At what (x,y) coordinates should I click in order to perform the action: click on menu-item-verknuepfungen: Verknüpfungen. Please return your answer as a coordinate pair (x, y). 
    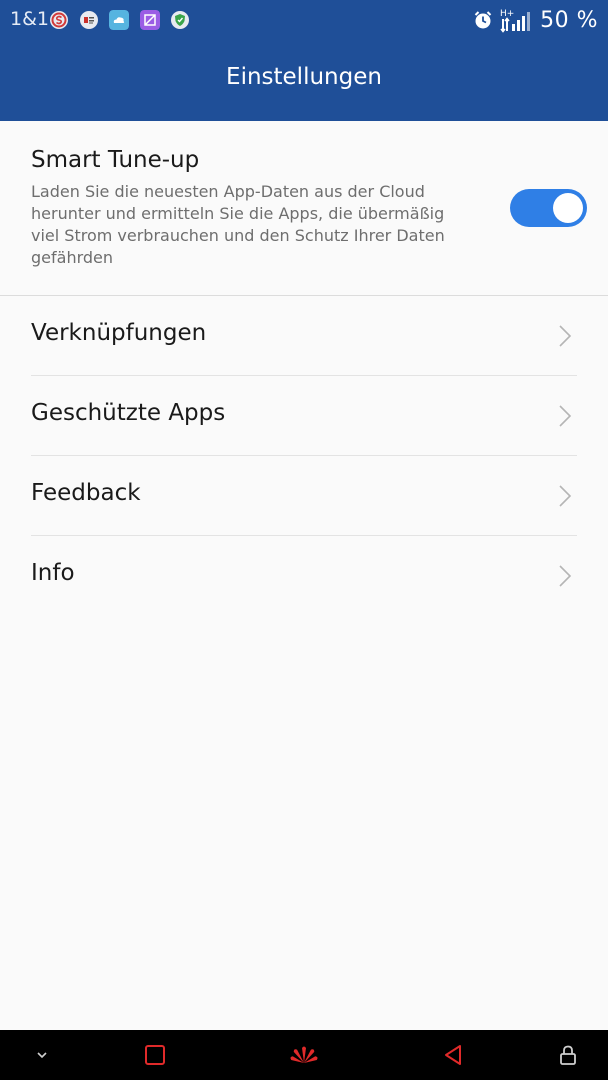
    Looking at the image, I should click on (304, 336).